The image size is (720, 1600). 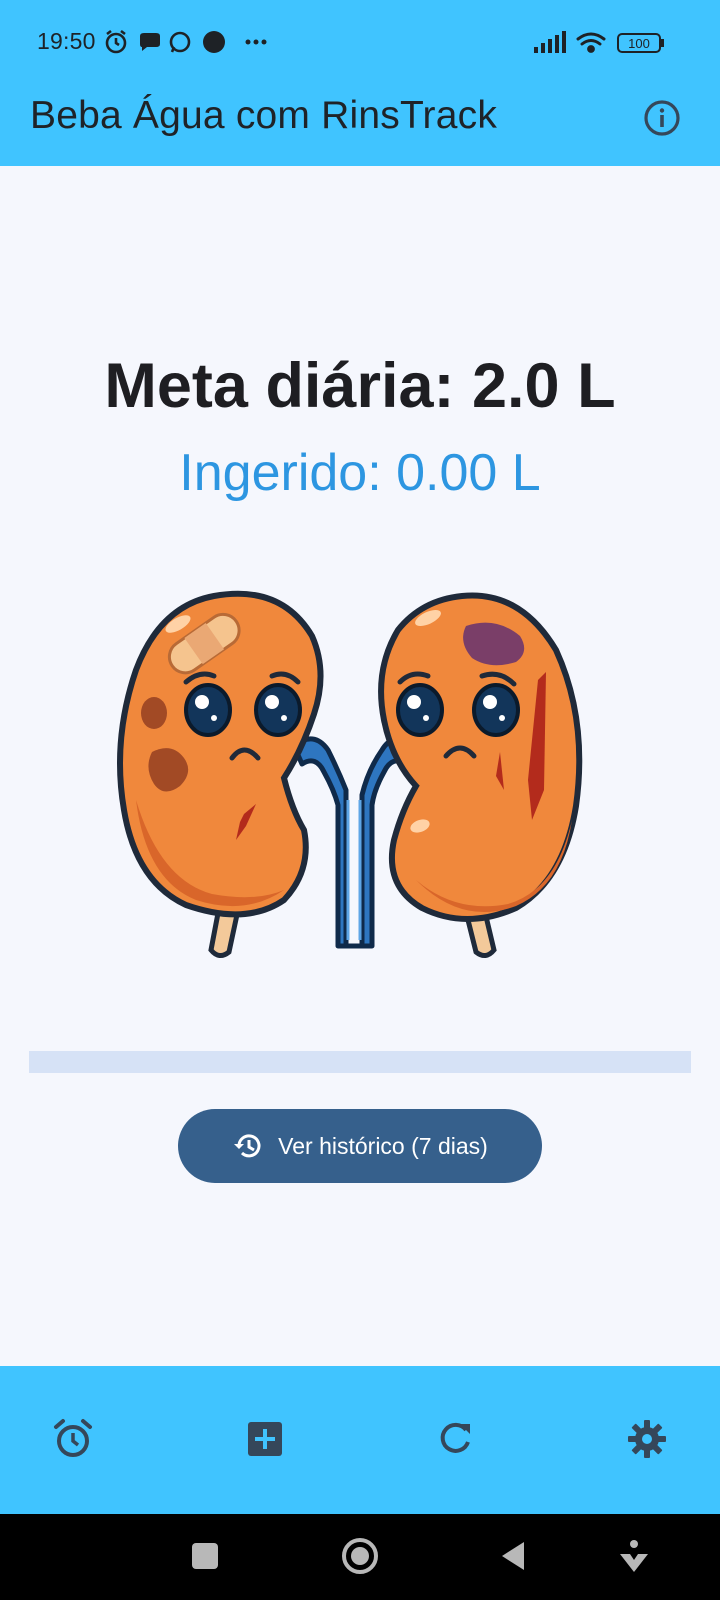 I want to click on history-button: Ver histórico (7 dias), so click(x=360, y=1146).